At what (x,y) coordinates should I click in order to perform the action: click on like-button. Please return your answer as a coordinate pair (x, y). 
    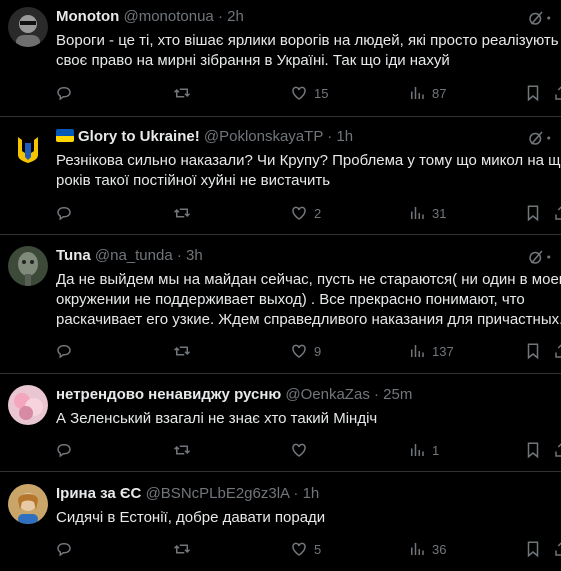
    Looking at the image, I should click on (302, 450).